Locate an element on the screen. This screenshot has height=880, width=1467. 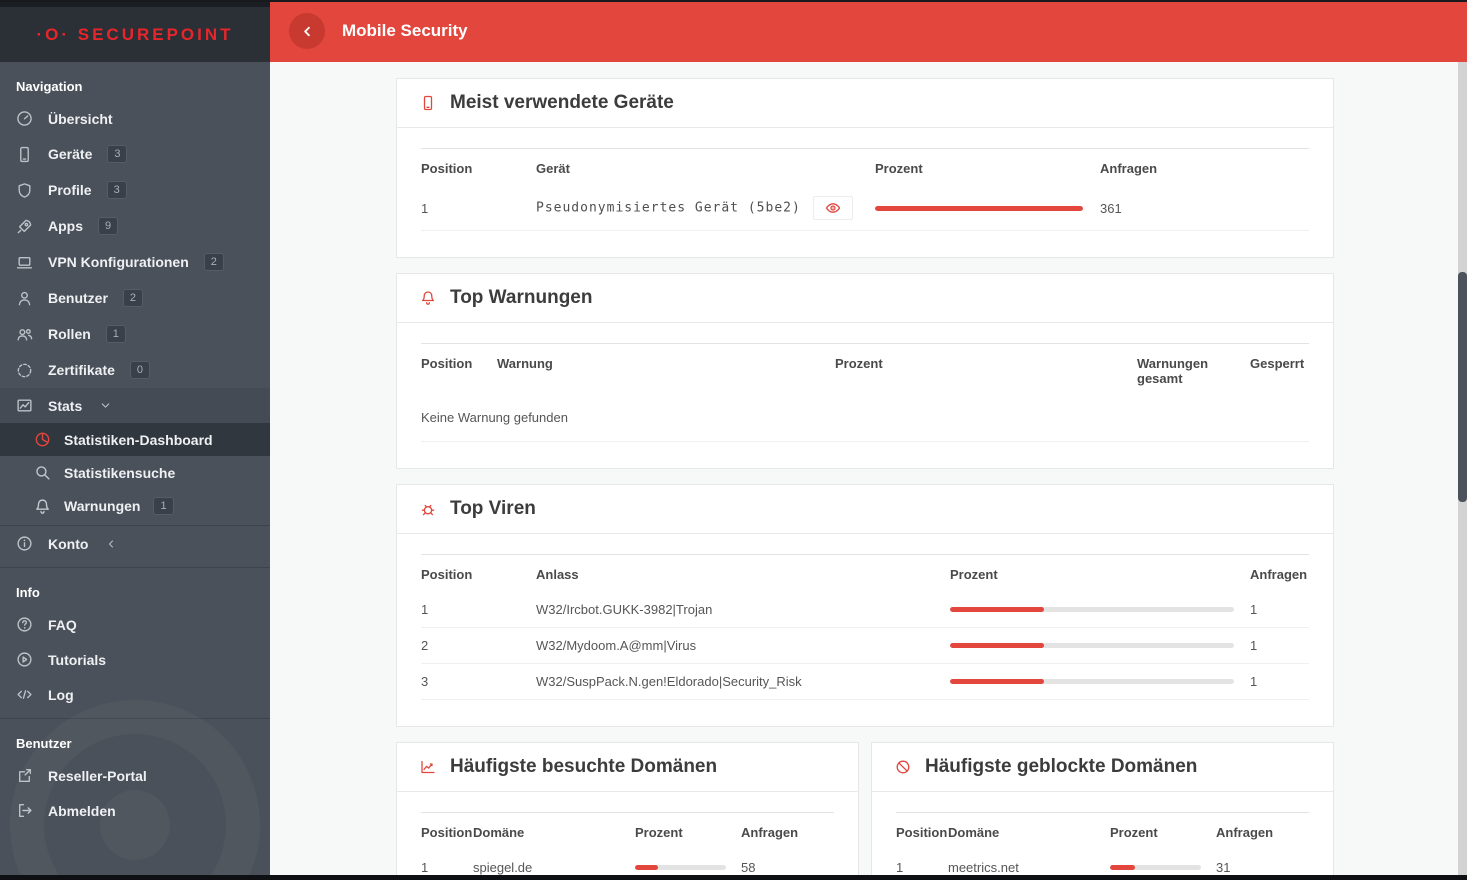
sidebar-item-label: Zertifikate is located at coordinates (81, 370).